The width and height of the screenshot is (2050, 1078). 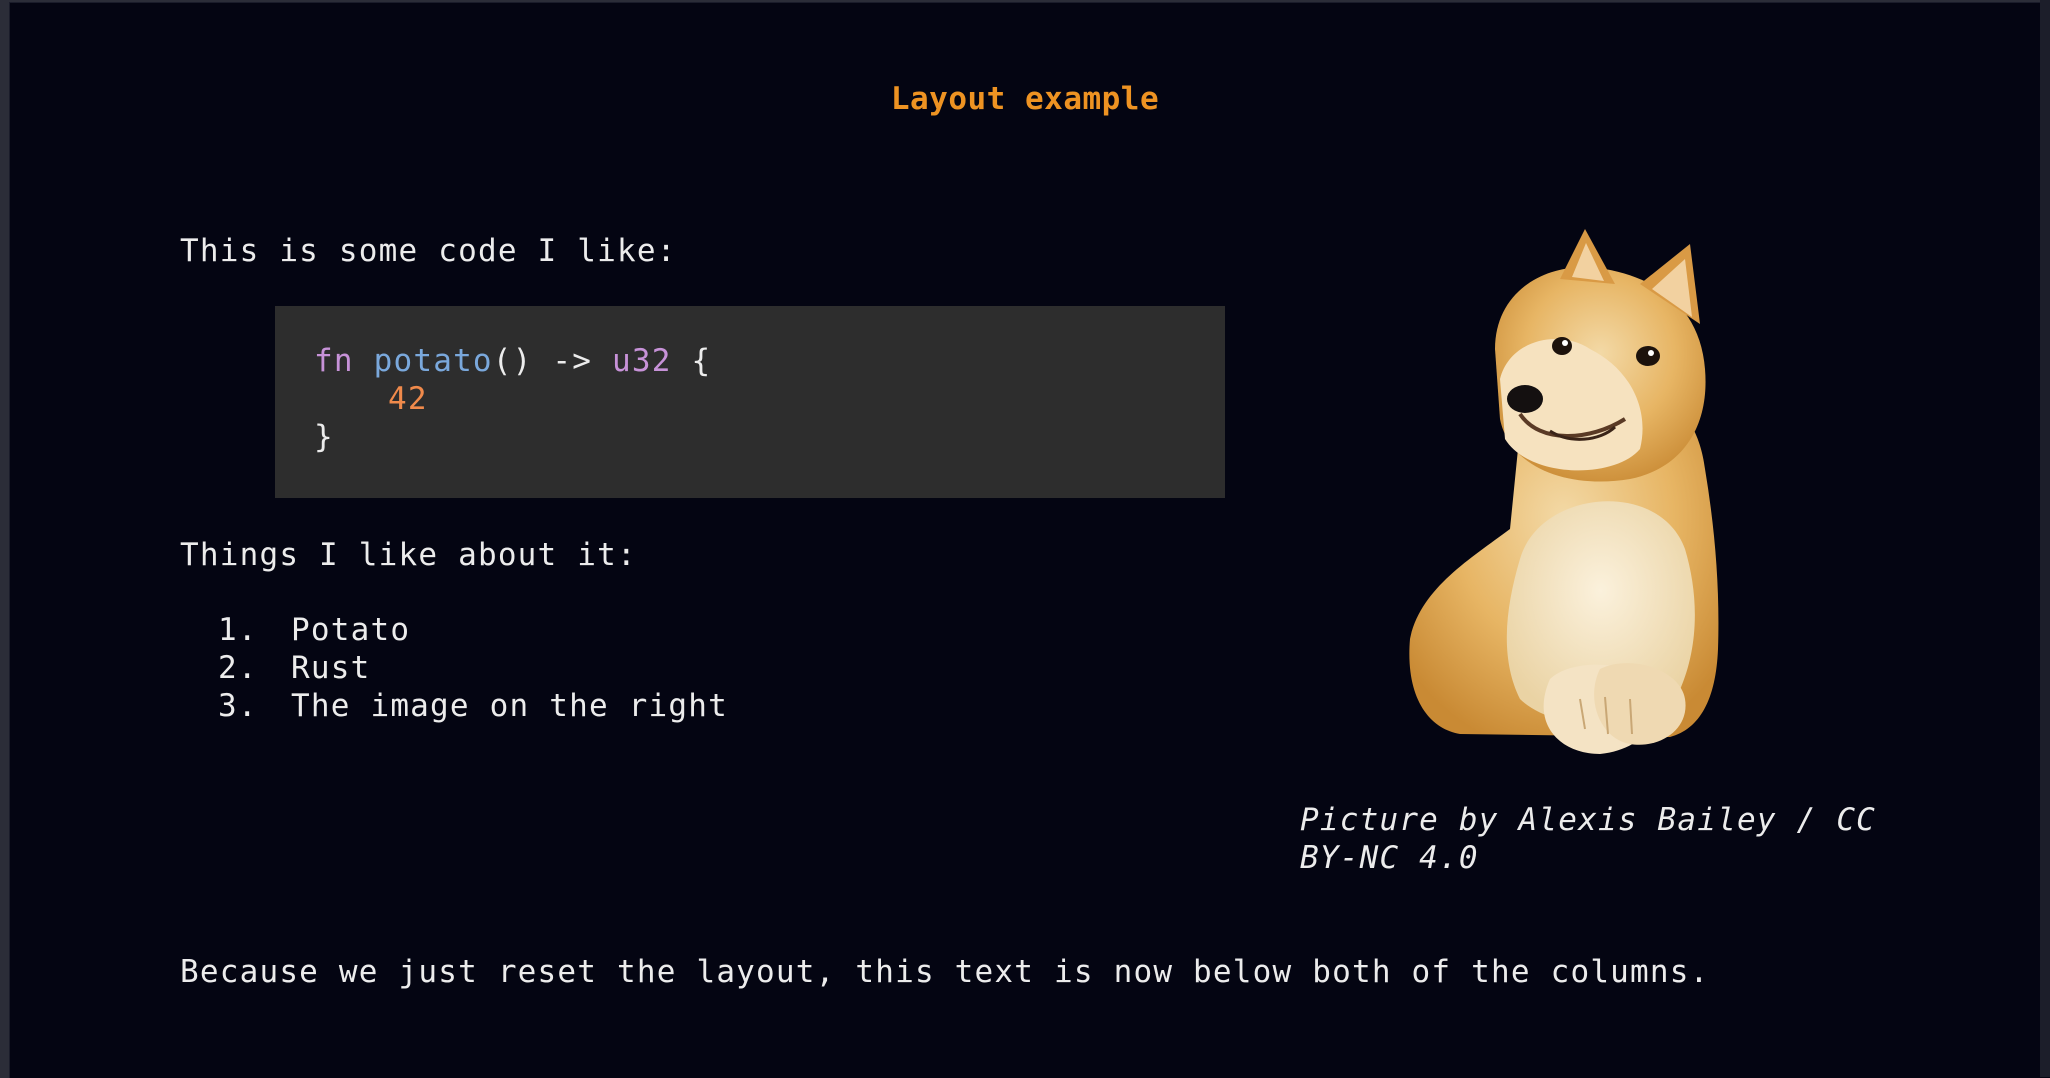 I want to click on list-item: 3. The image on the right, so click(x=473, y=706).